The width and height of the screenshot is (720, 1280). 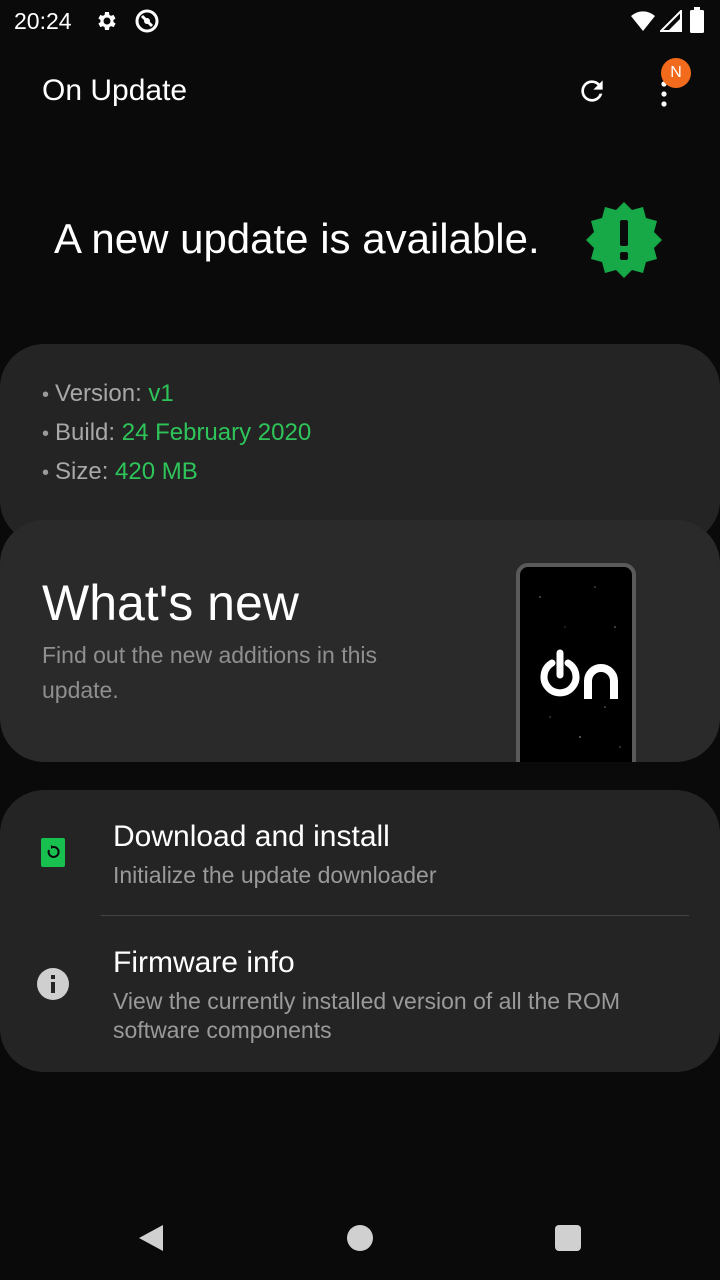 I want to click on info-label: Build:, so click(x=88, y=432).